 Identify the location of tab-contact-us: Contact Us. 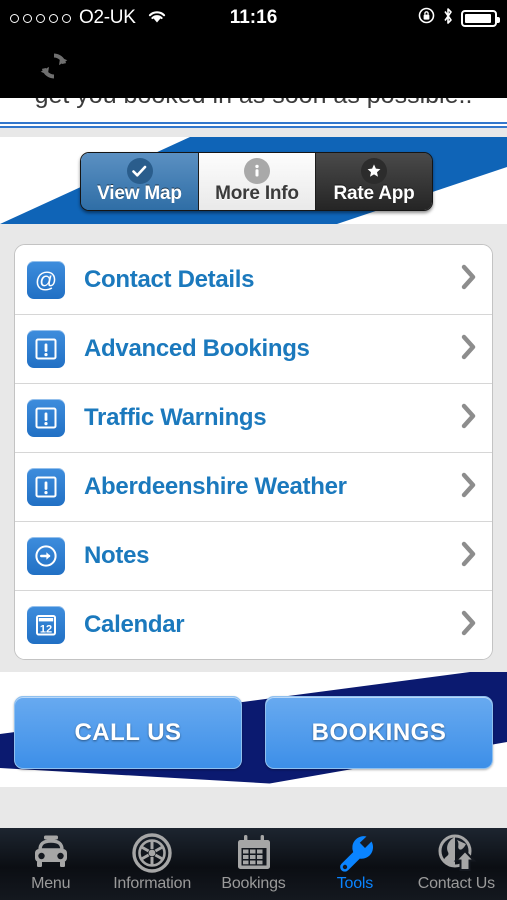
(456, 862).